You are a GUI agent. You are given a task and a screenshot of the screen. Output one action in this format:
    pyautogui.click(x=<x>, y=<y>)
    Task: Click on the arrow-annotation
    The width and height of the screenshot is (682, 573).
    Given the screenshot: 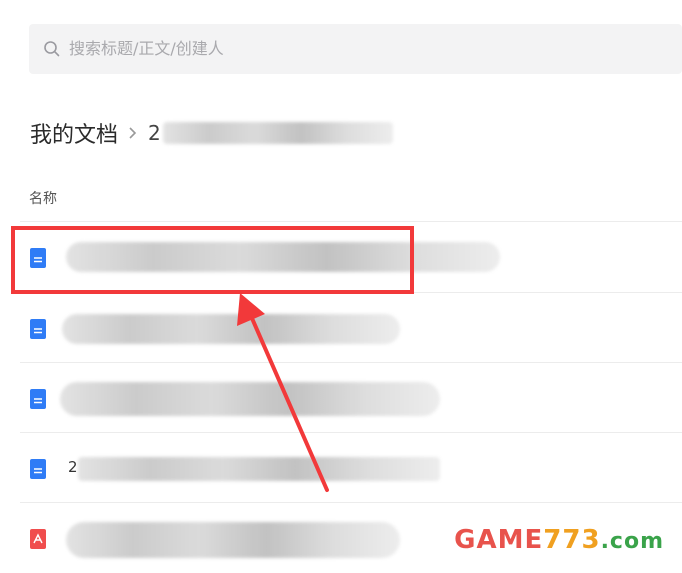 What is the action you would take?
    pyautogui.click(x=283, y=392)
    